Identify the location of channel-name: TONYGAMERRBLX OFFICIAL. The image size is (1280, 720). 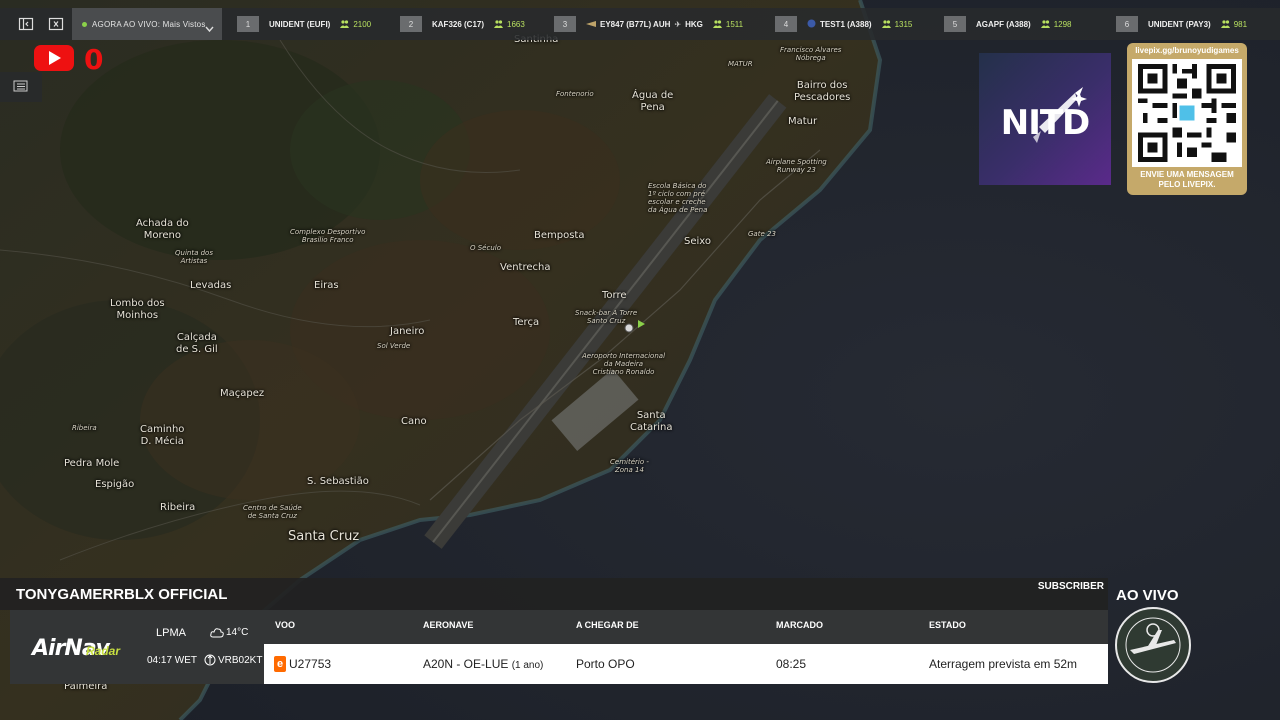
(122, 594).